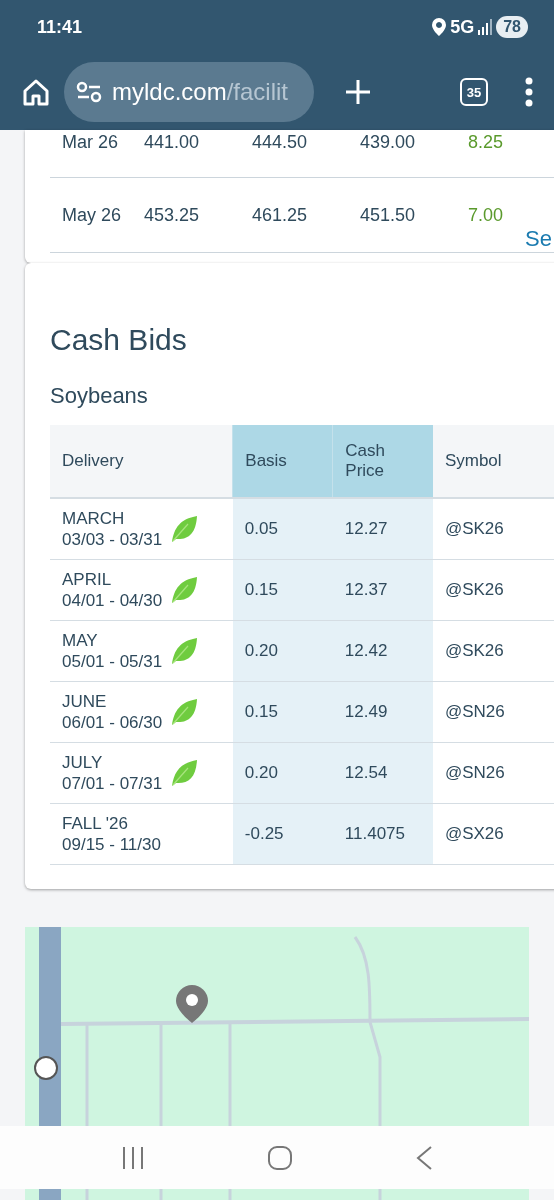 The height and width of the screenshot is (1200, 554). What do you see at coordinates (141, 590) in the screenshot?
I see `delivery-cell: APRIL 04/01 - 04/30` at bounding box center [141, 590].